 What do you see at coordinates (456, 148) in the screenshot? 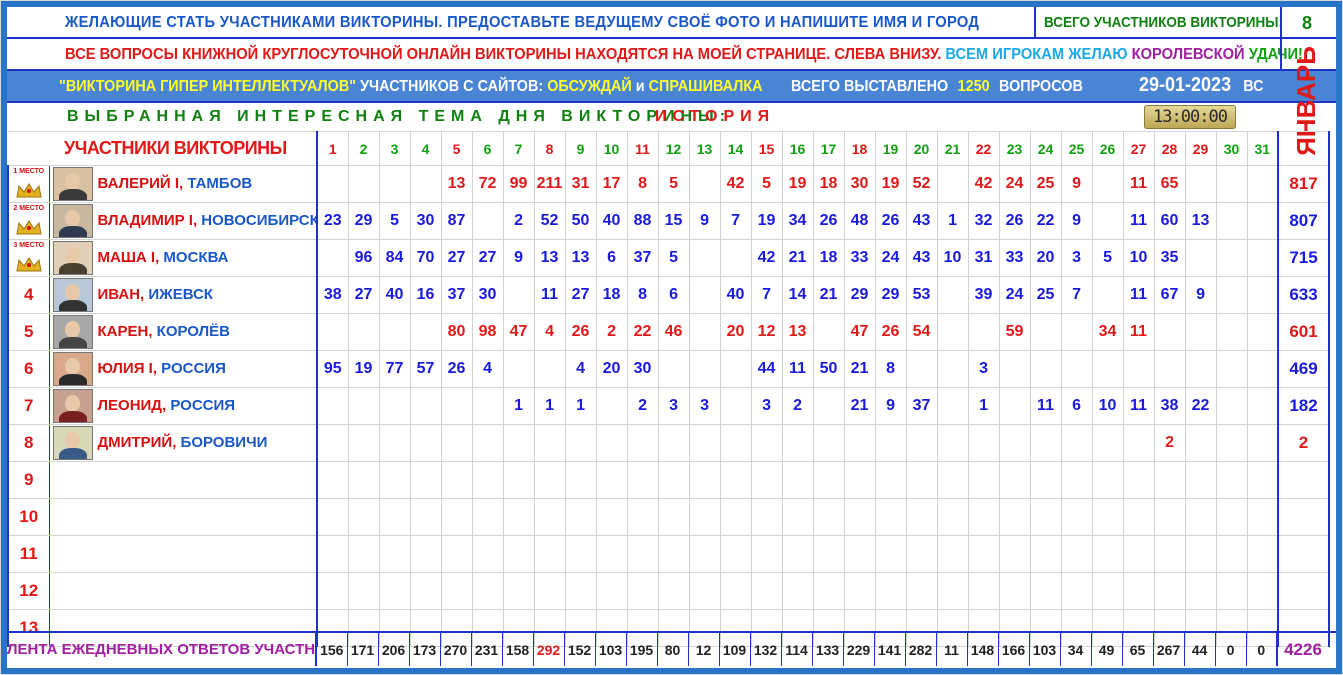
I see `day-header-5: 5` at bounding box center [456, 148].